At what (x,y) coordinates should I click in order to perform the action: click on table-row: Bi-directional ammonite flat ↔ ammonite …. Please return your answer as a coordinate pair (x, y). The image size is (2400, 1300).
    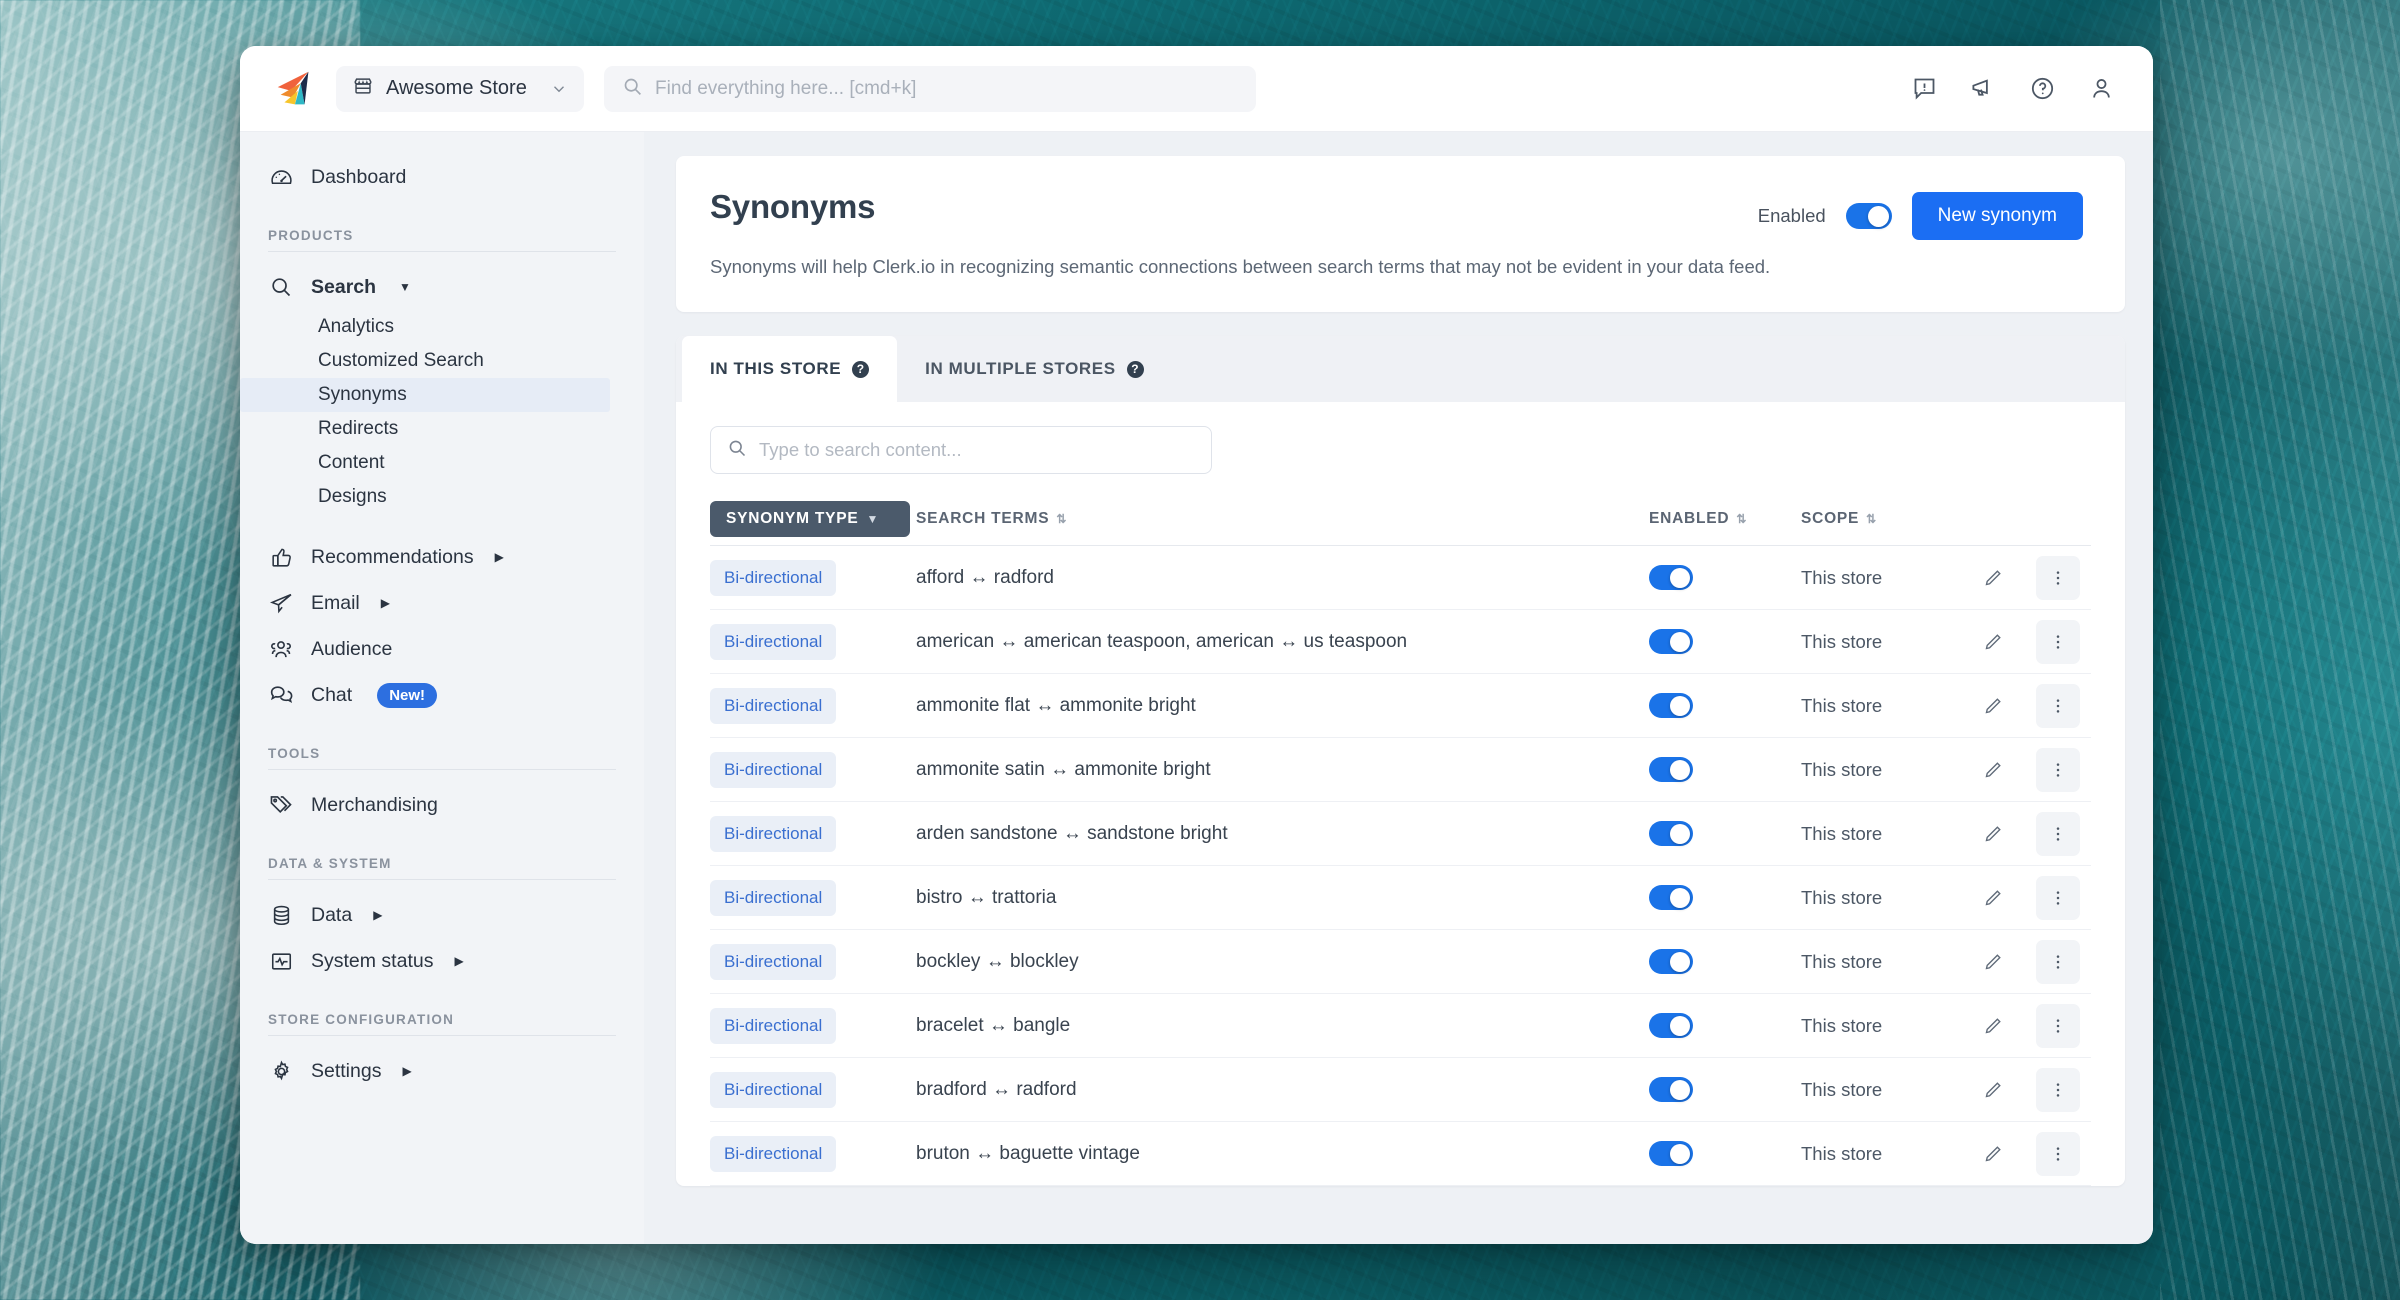
    Looking at the image, I should click on (1400, 706).